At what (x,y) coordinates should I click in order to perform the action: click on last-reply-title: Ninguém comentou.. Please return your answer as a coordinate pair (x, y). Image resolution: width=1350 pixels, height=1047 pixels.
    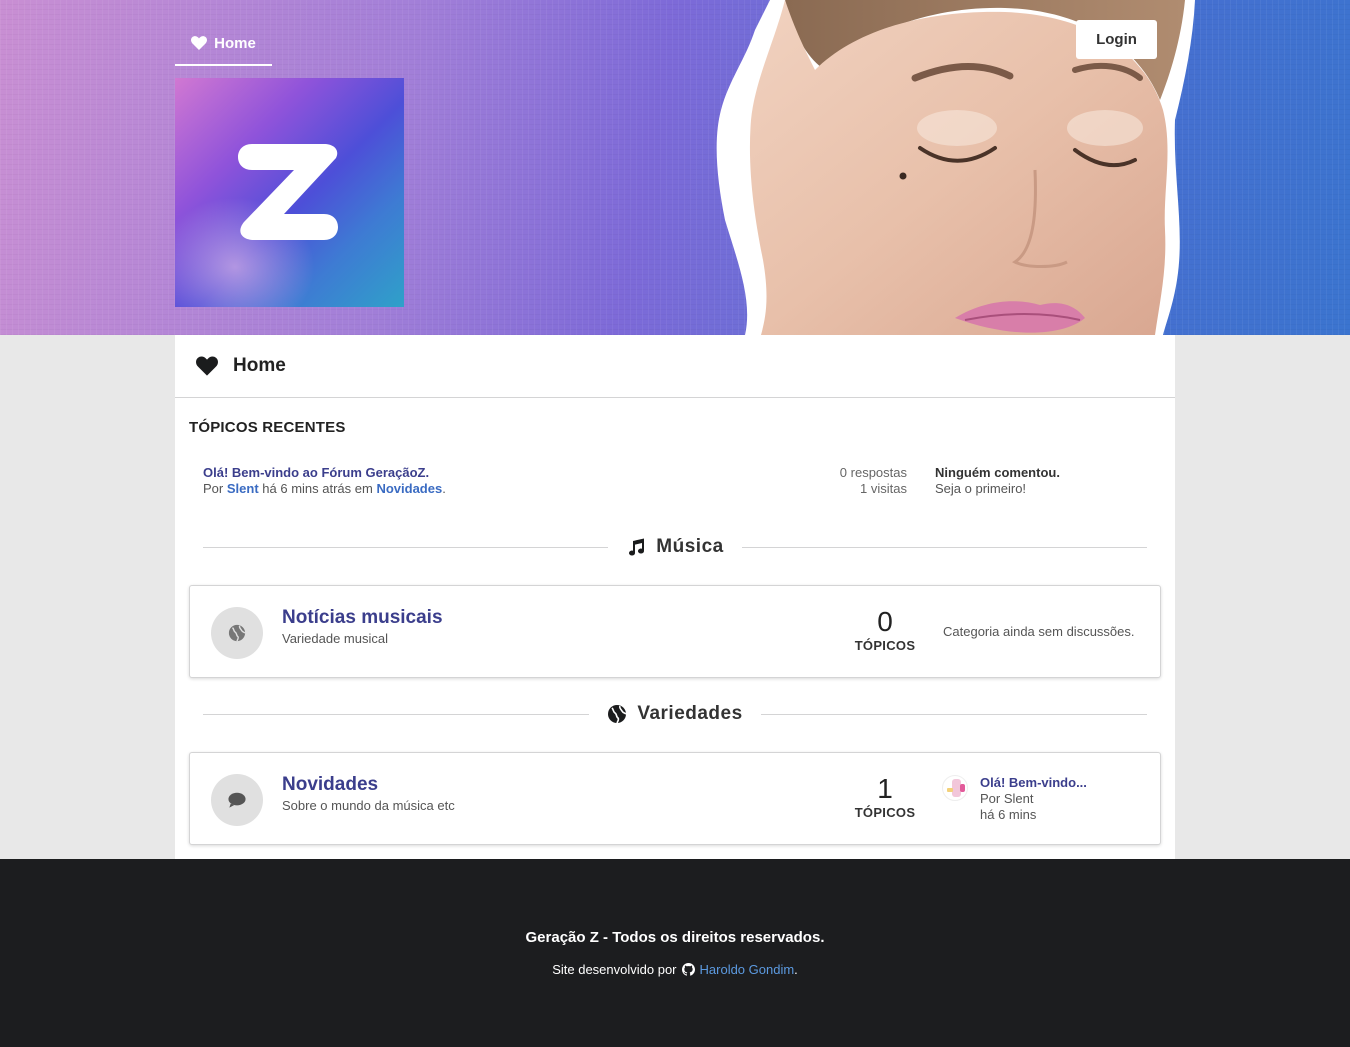
    Looking at the image, I should click on (997, 472).